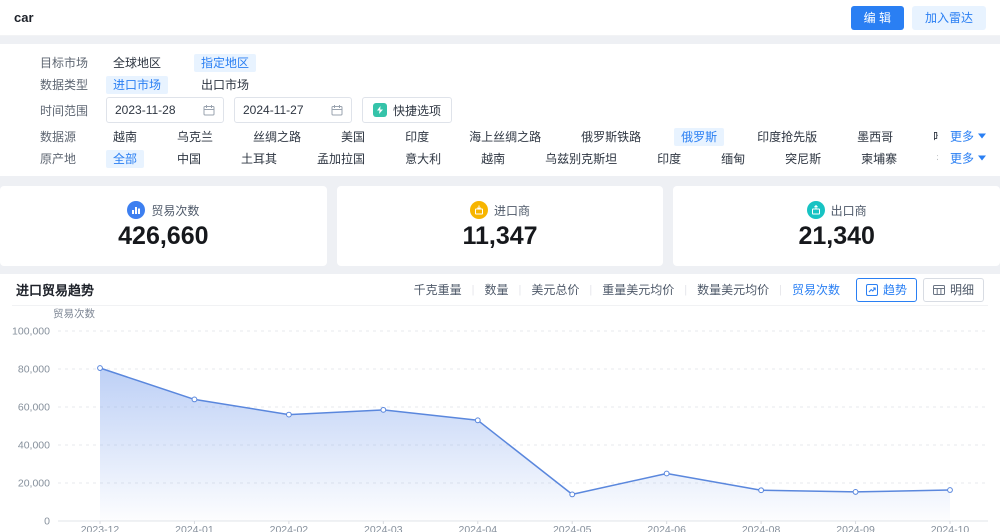 Image resolution: width=1000 pixels, height=532 pixels. I want to click on x-tick-label: 2024-04, so click(478, 528).